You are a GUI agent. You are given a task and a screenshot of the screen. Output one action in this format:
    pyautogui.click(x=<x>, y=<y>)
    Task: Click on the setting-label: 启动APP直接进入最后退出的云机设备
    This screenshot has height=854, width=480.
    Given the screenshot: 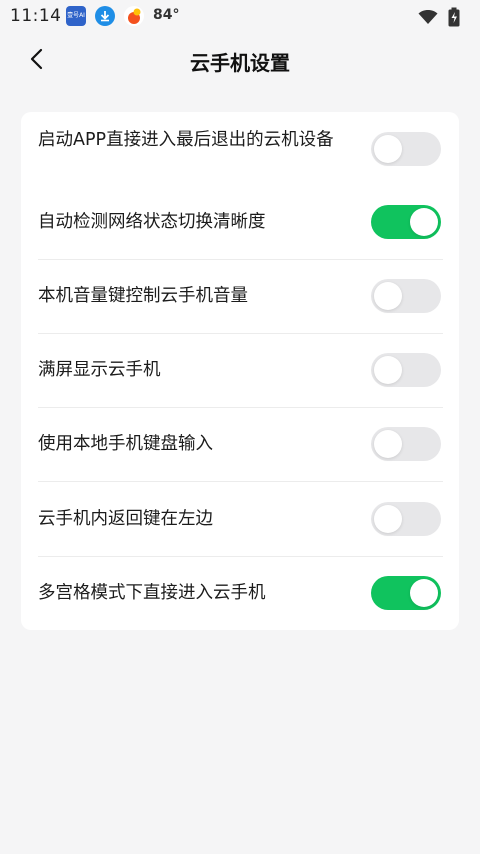 What is the action you would take?
    pyautogui.click(x=186, y=140)
    